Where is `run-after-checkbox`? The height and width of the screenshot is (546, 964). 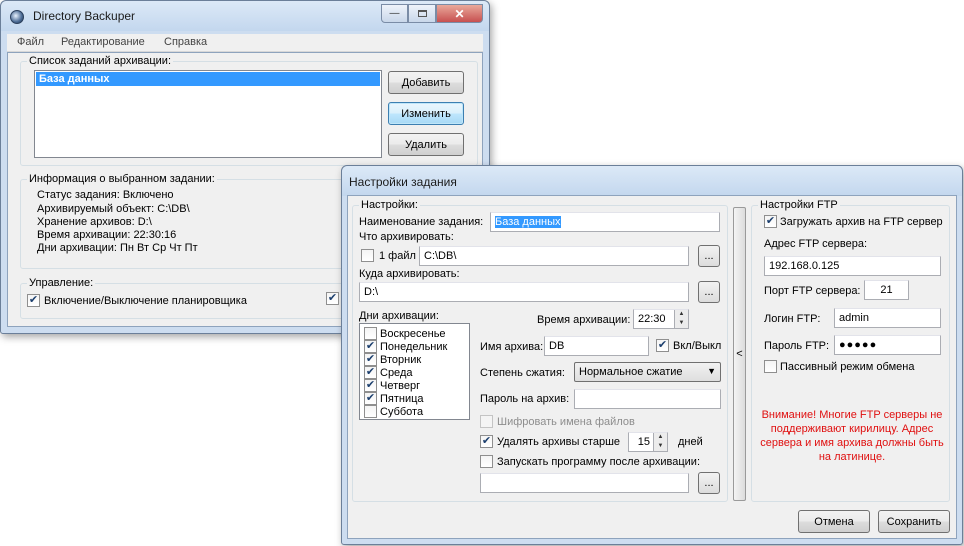 run-after-checkbox is located at coordinates (486, 461).